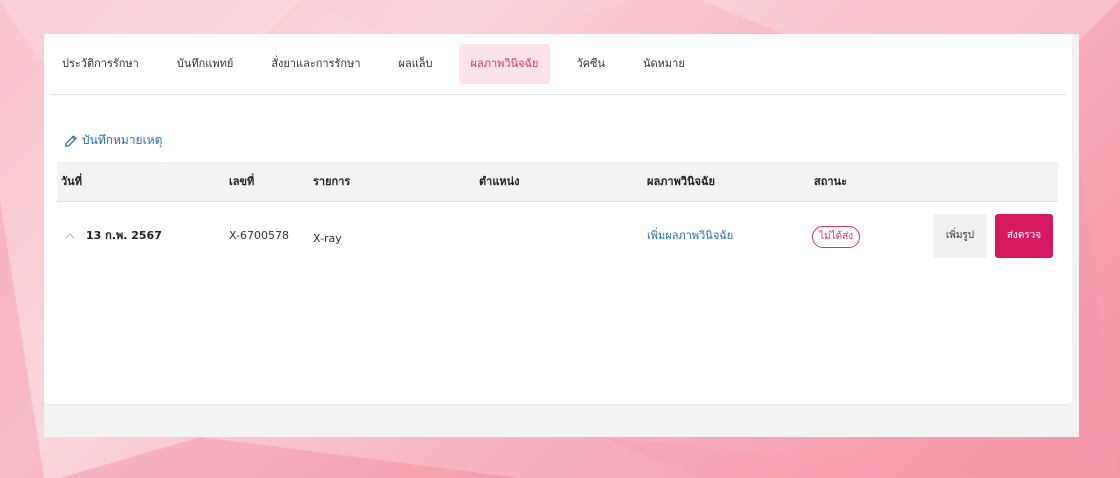 The height and width of the screenshot is (478, 1120). What do you see at coordinates (205, 64) in the screenshot?
I see `tab-doctor-notes: บันทึกแพทย์` at bounding box center [205, 64].